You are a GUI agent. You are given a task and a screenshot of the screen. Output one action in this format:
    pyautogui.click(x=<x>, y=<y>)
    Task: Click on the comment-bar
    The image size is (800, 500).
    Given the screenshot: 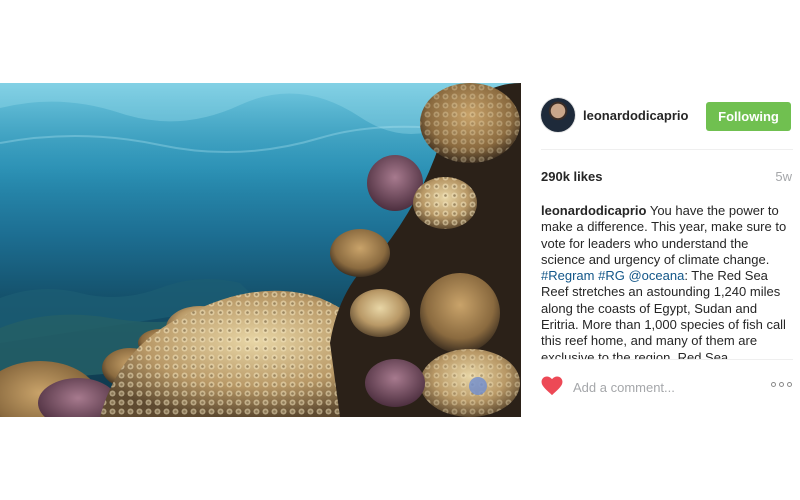 What is the action you would take?
    pyautogui.click(x=660, y=388)
    